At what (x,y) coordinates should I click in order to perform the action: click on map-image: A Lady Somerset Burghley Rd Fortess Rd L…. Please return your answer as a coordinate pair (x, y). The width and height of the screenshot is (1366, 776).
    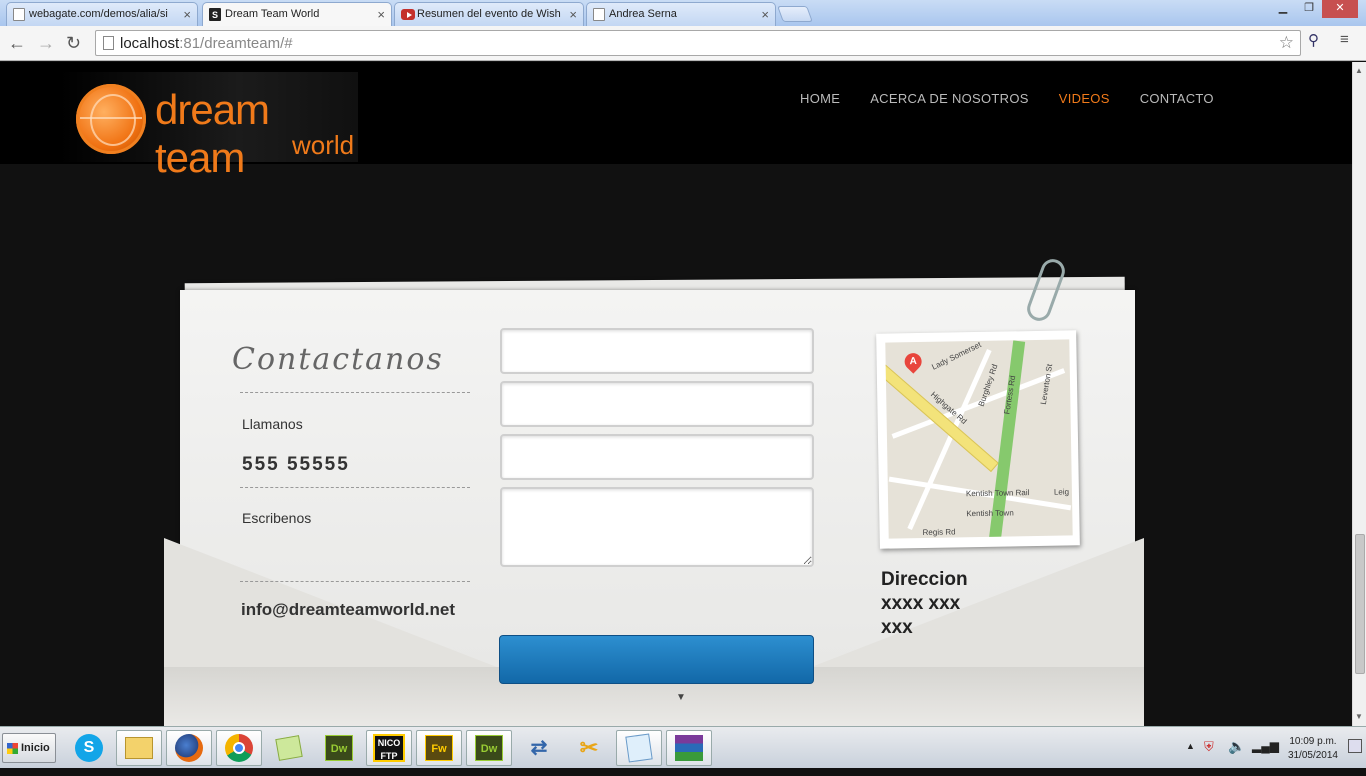
    Looking at the image, I should click on (978, 439).